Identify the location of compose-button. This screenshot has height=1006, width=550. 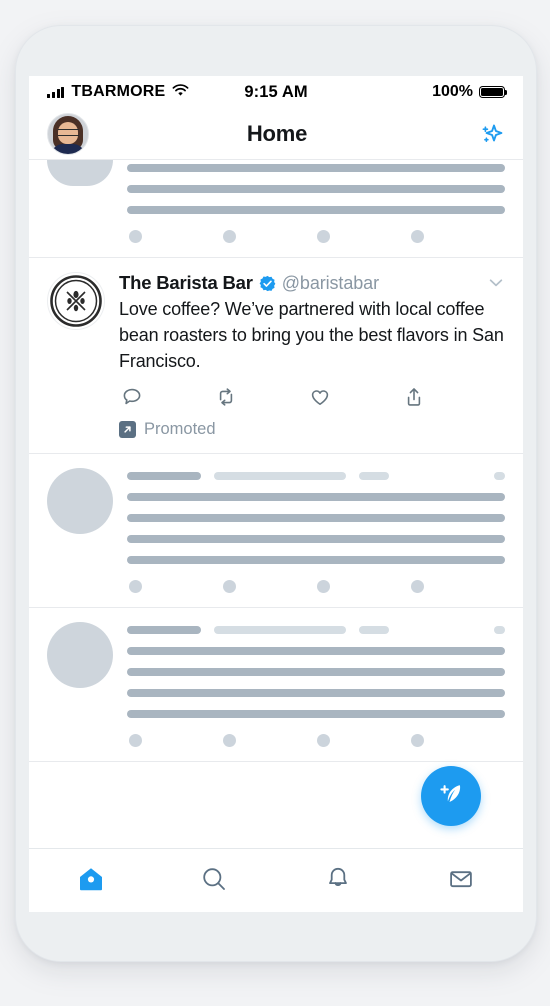
(451, 796).